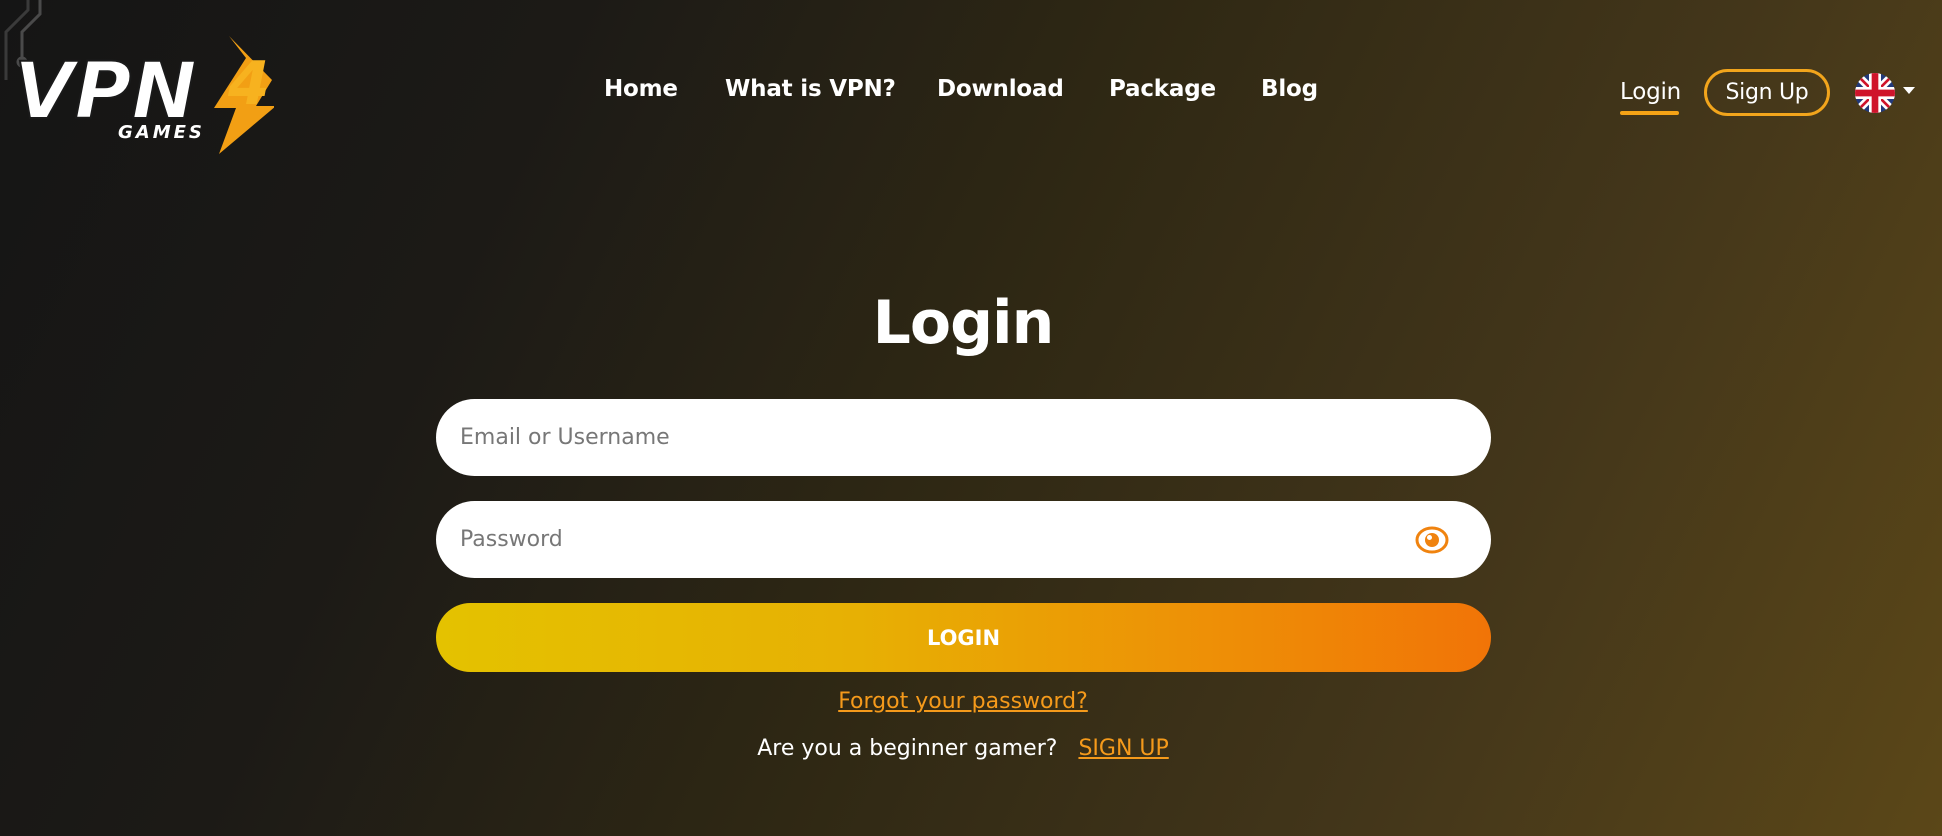  What do you see at coordinates (1000, 89) in the screenshot?
I see `nav-download: Download` at bounding box center [1000, 89].